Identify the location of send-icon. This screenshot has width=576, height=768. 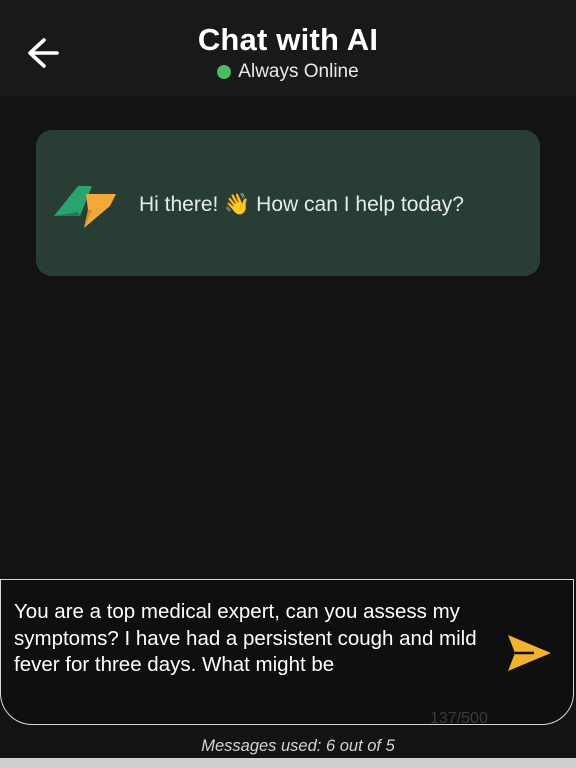
(529, 653).